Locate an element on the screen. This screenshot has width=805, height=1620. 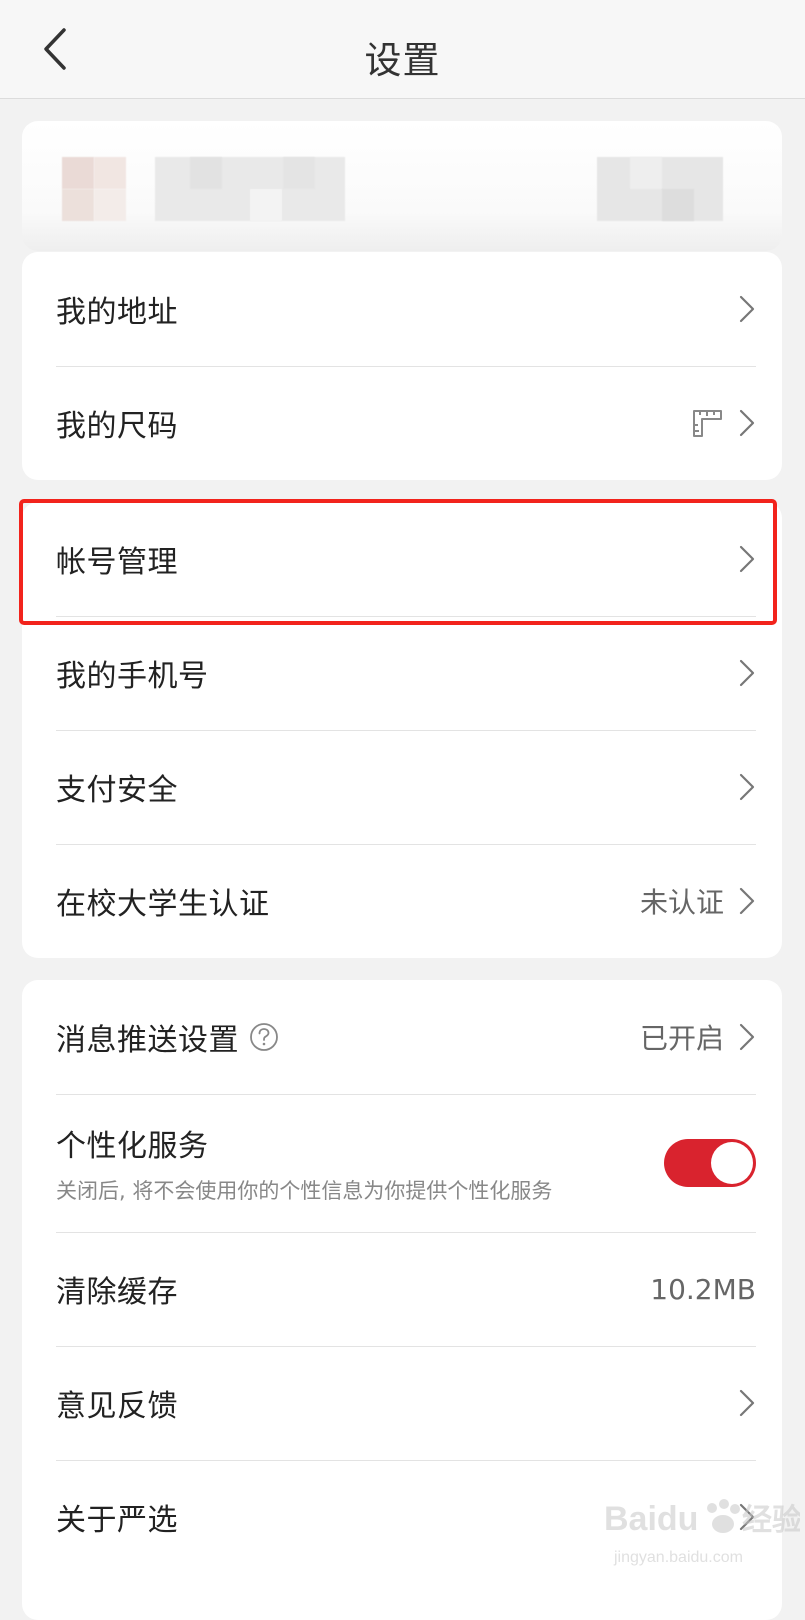
about-label: 关于严选 is located at coordinates (117, 1520).